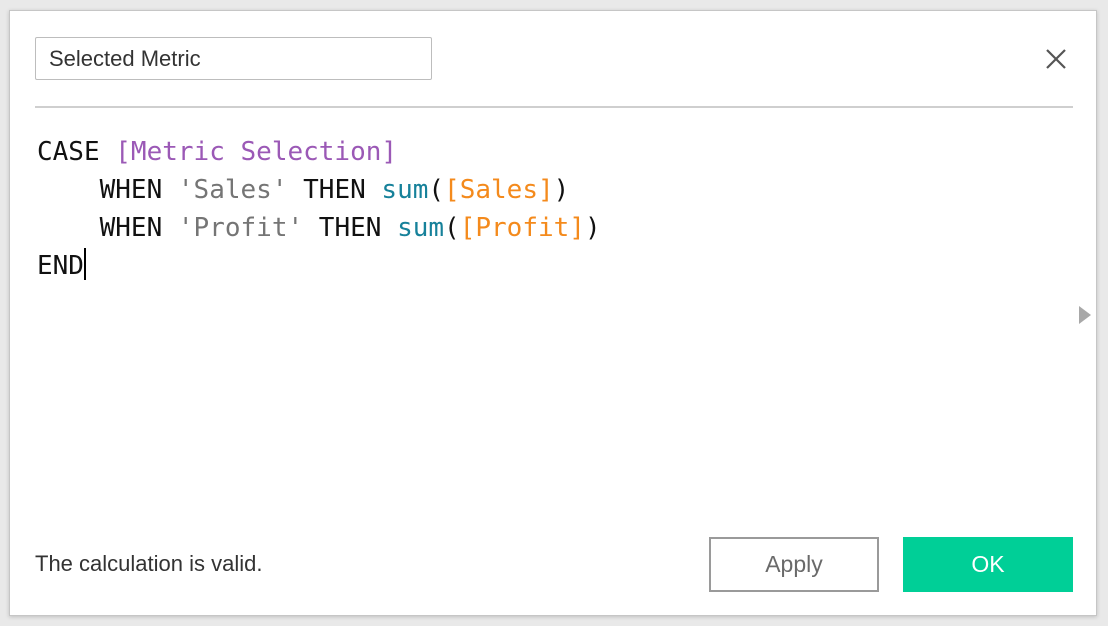 The height and width of the screenshot is (626, 1108). I want to click on code-string-literal: 'Sales', so click(232, 190).